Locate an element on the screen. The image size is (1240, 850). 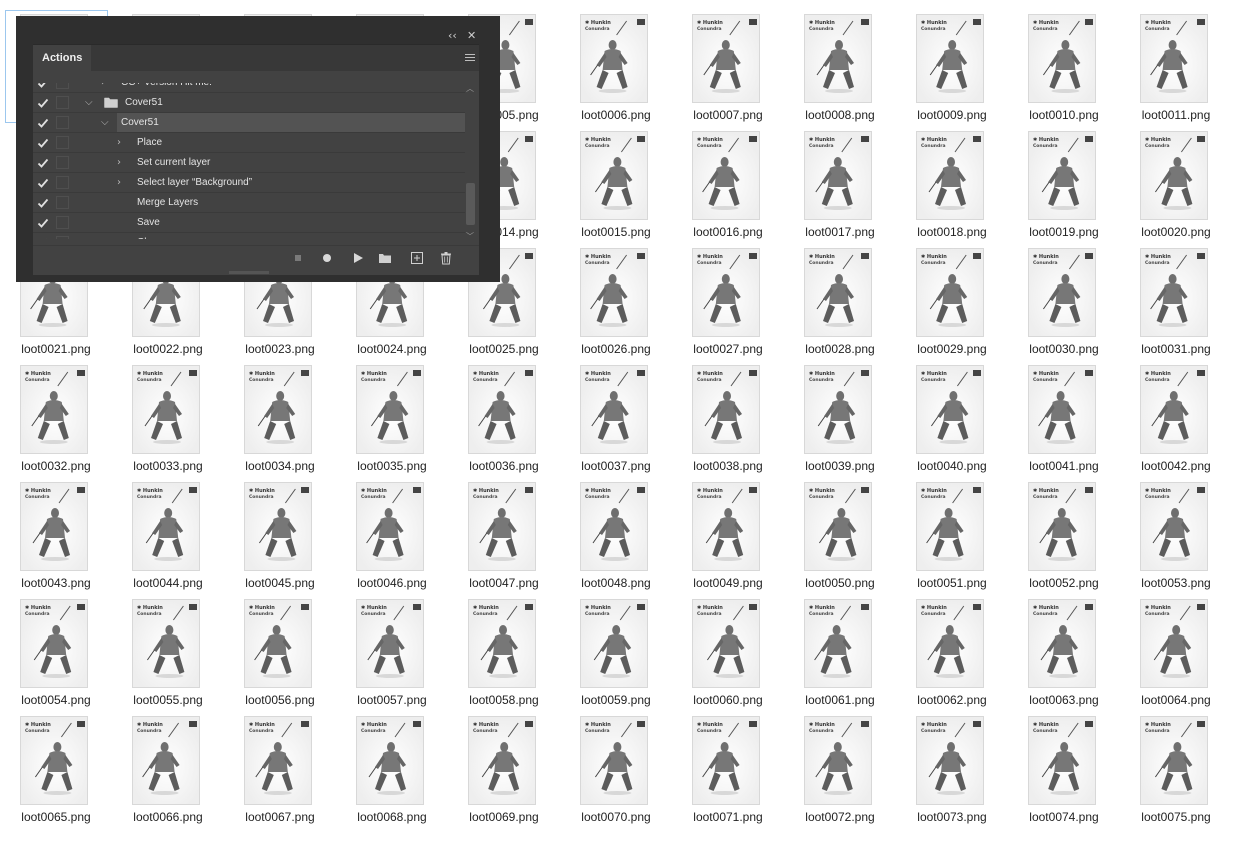
file-tile: ✱ Hunkin Conundra loot0035.png is located at coordinates (392, 423).